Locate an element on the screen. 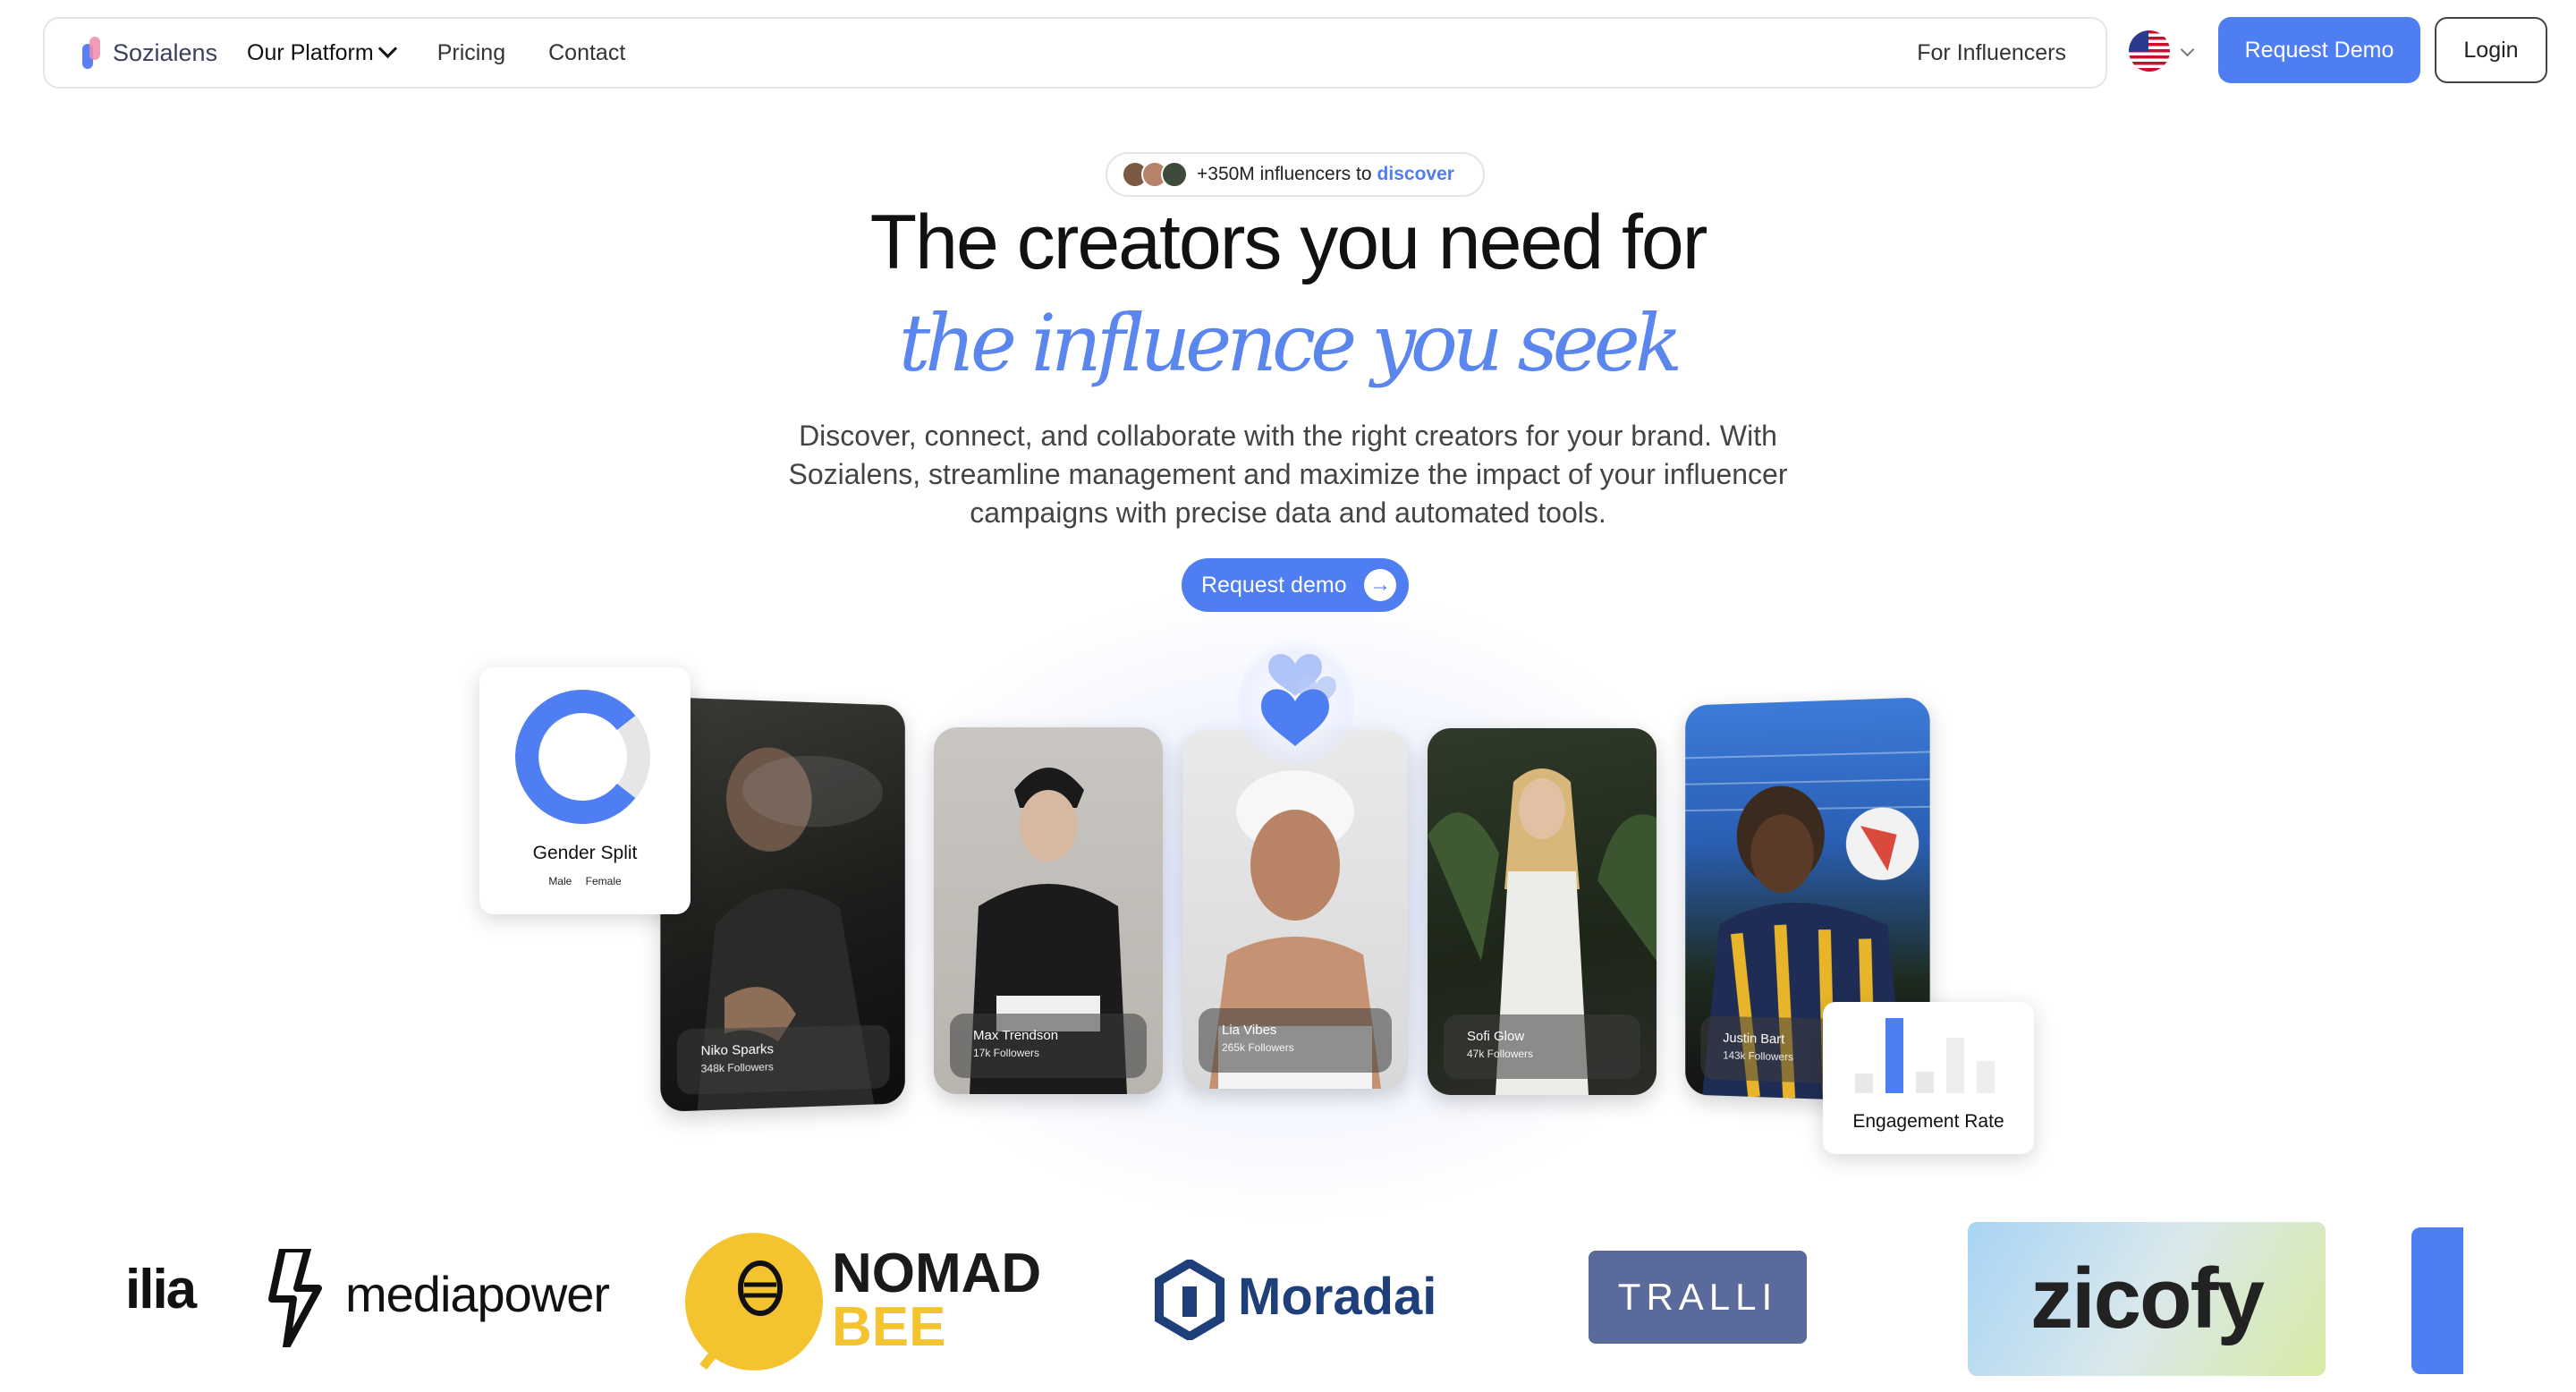 The image size is (2576, 1392). nav-for-influencers: For Influencers is located at coordinates (1991, 53).